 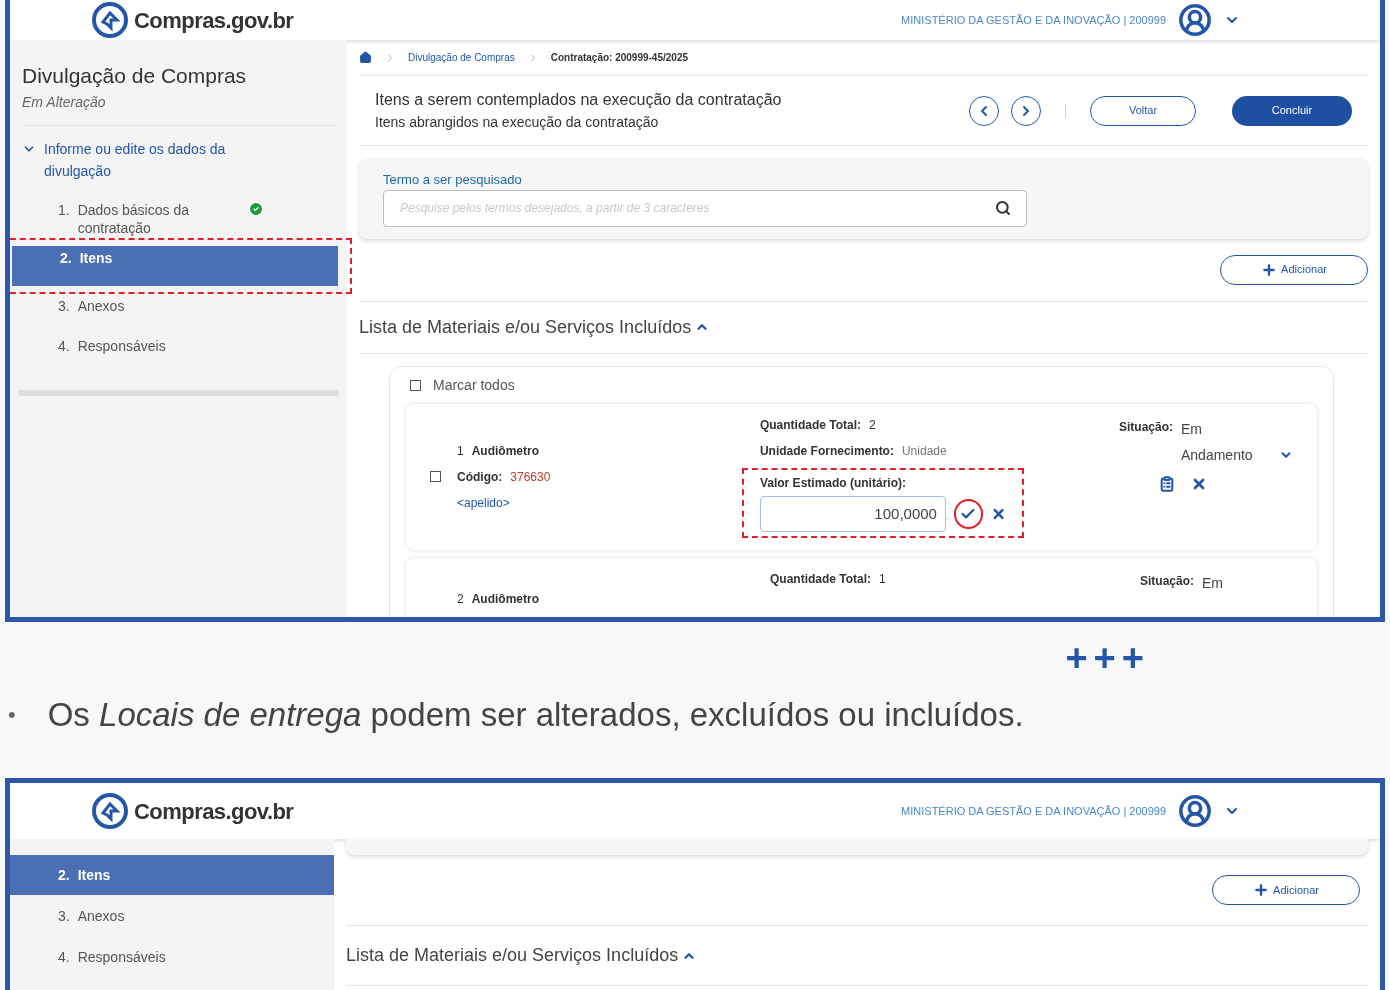 I want to click on continuation-marks: +++, so click(x=1107, y=658).